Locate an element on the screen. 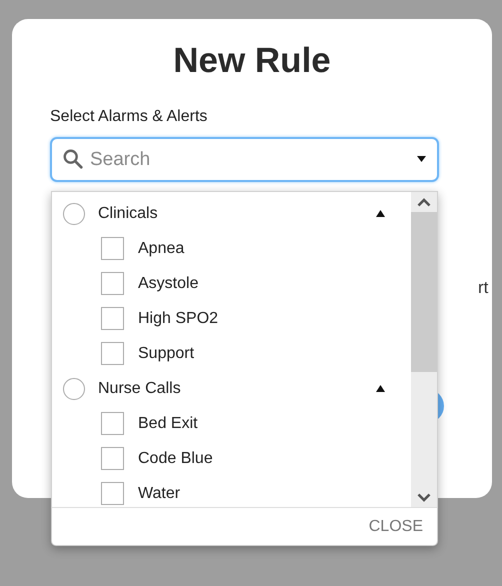  scroll-thumb is located at coordinates (424, 292).